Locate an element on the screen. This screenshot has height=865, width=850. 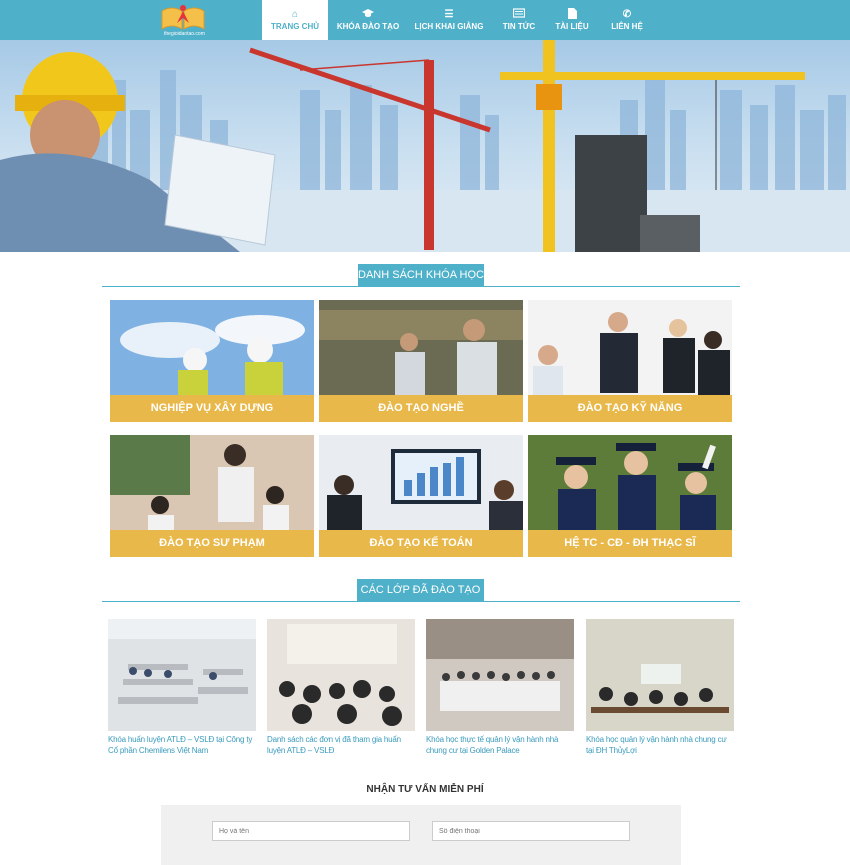
course-label: HỆ TC - CĐ - ĐH THẠC SĨ is located at coordinates (630, 543).